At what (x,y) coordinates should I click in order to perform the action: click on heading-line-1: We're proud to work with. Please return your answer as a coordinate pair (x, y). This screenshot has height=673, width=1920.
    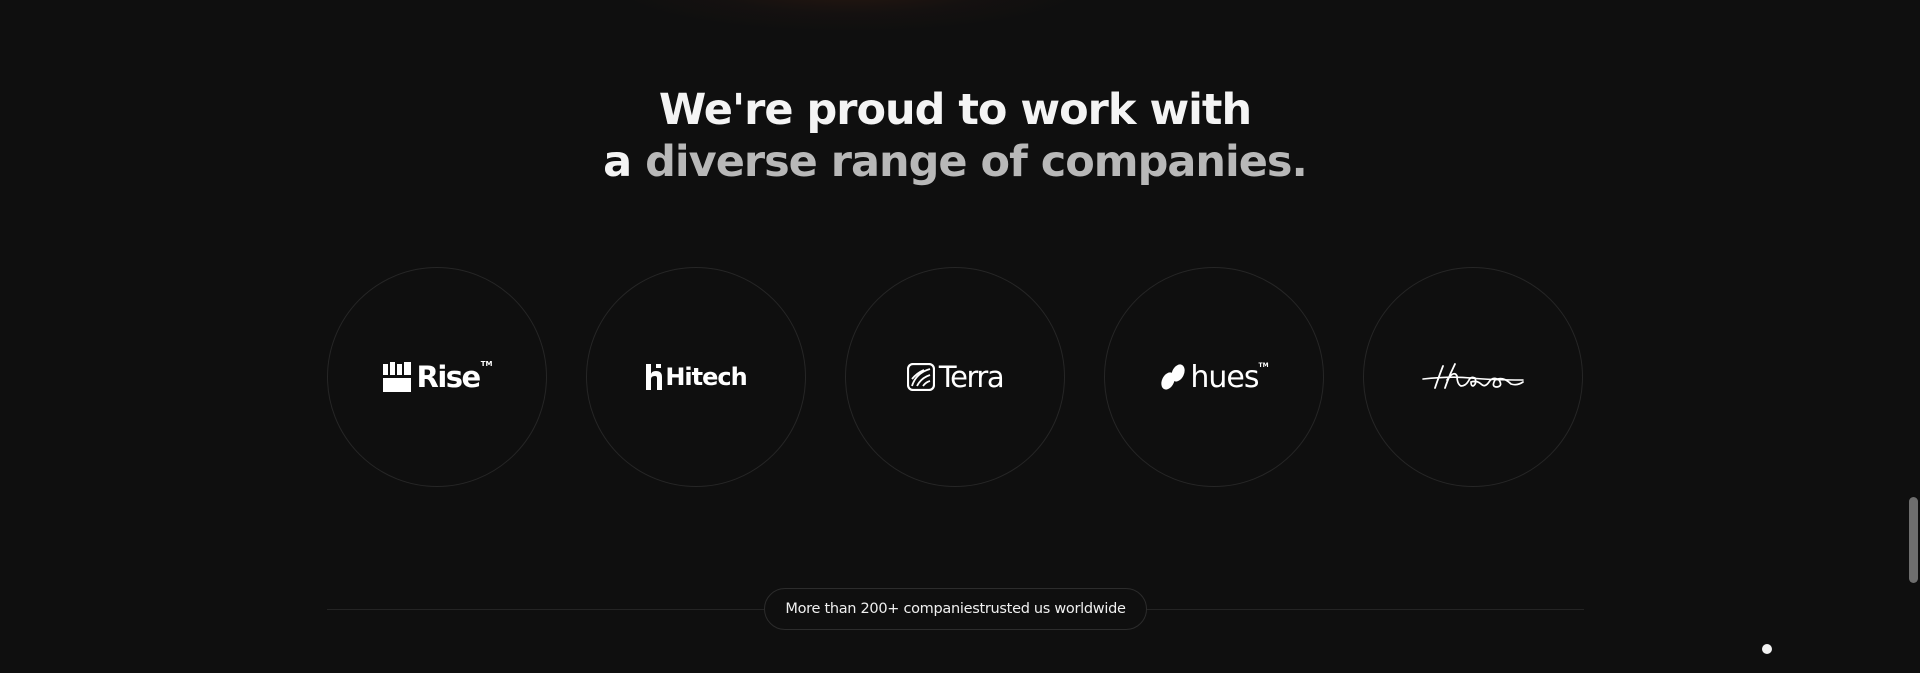
    Looking at the image, I should click on (955, 110).